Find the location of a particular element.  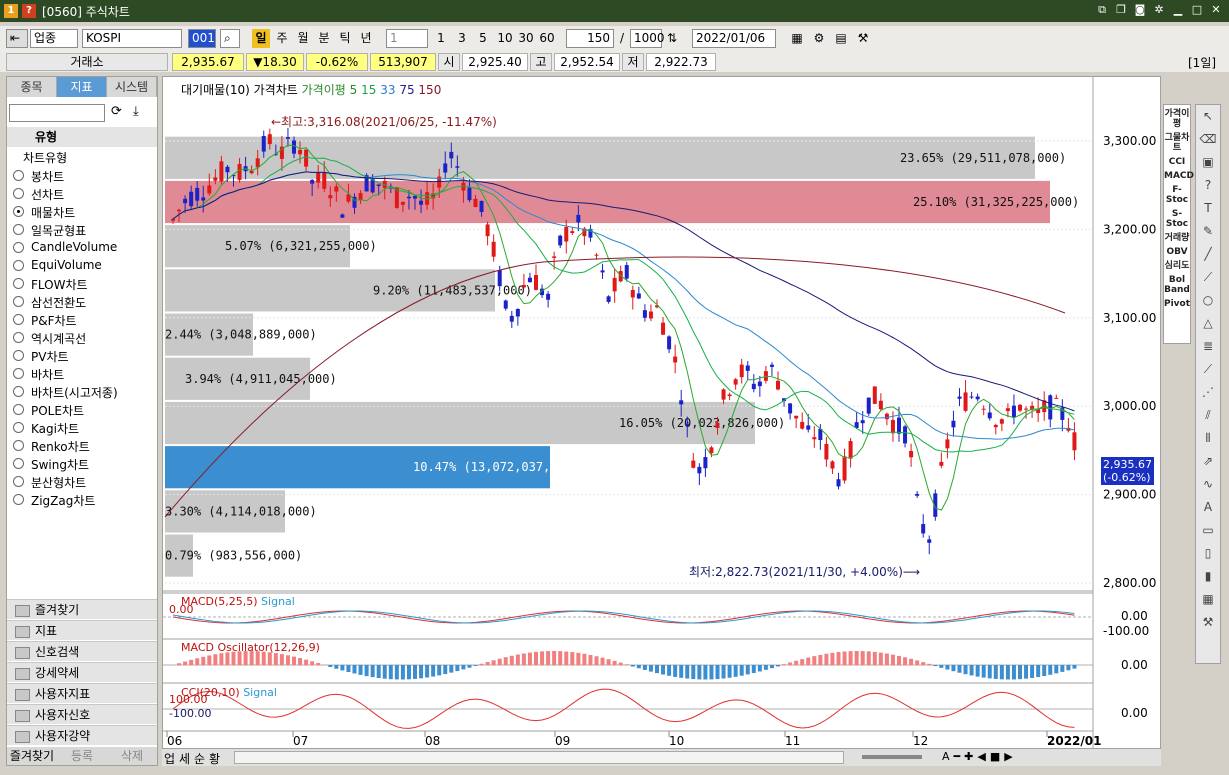

horizontal-scrollbar is located at coordinates (539, 757).